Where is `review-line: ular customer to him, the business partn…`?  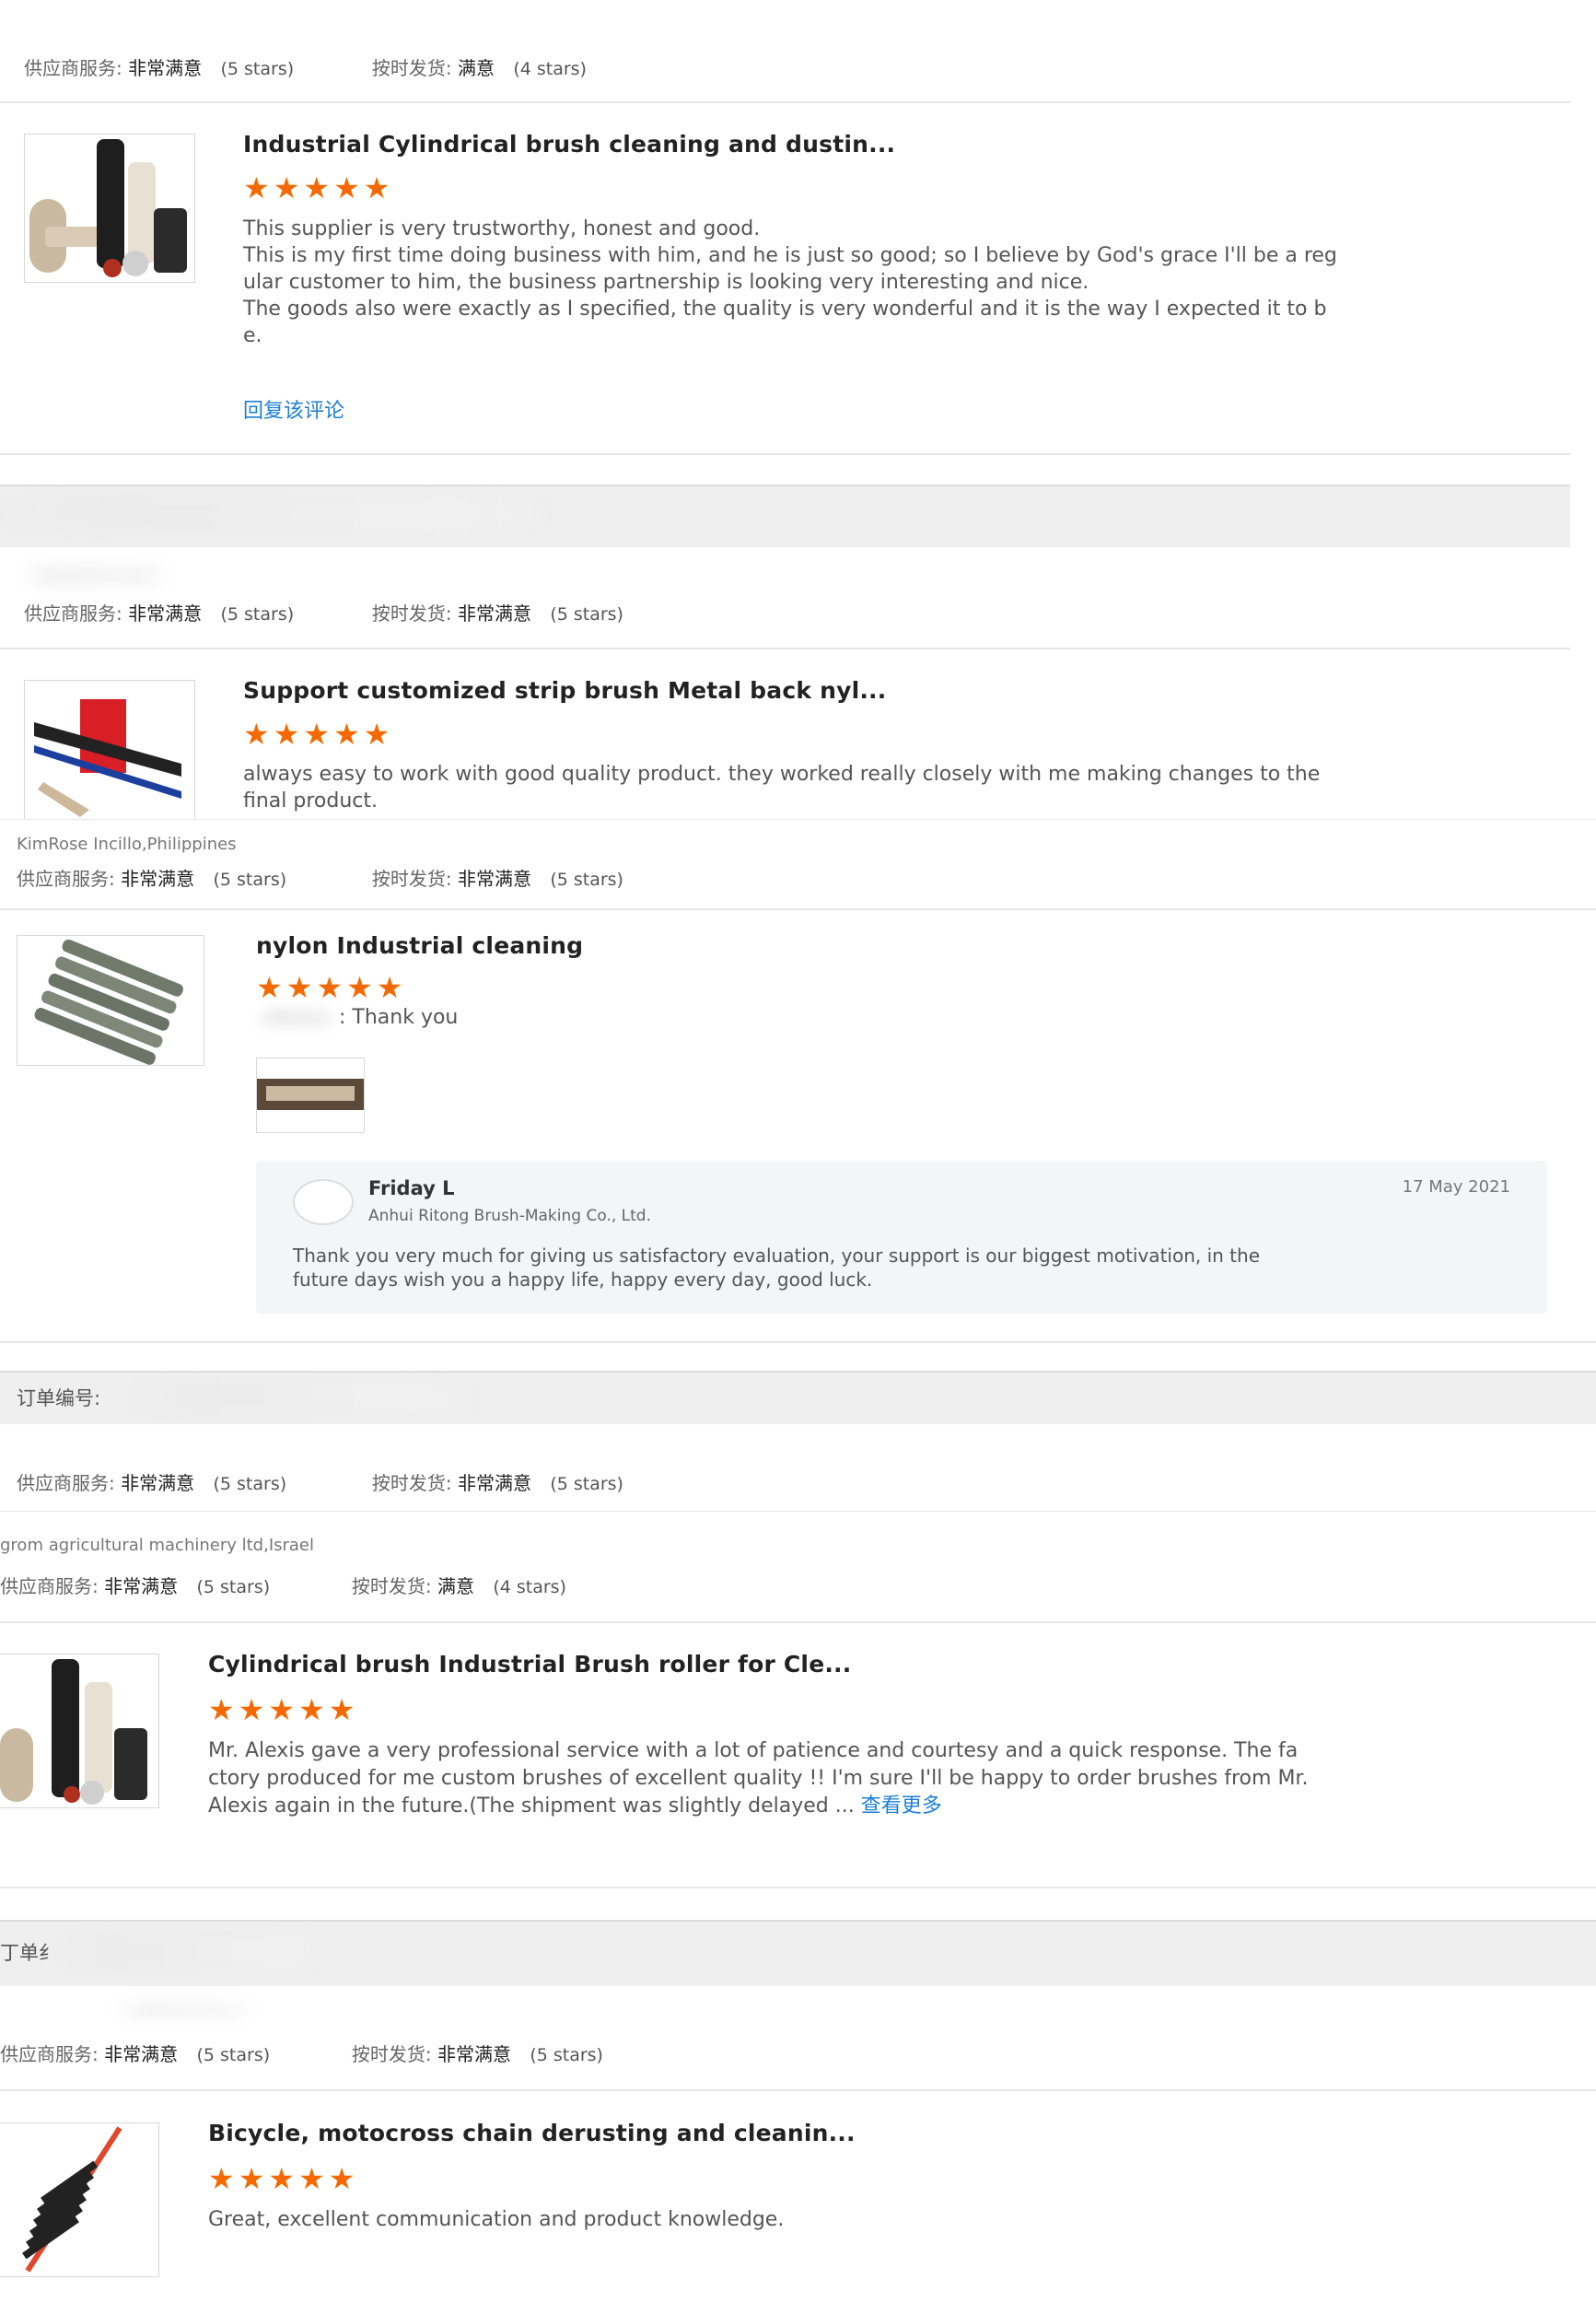
review-line: ular customer to him, the business partn… is located at coordinates (666, 282).